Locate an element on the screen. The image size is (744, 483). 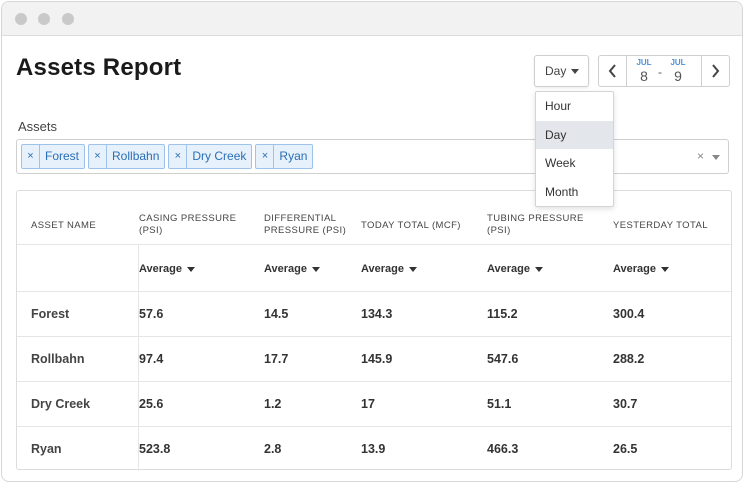
period-option-day: Day is located at coordinates (574, 134).